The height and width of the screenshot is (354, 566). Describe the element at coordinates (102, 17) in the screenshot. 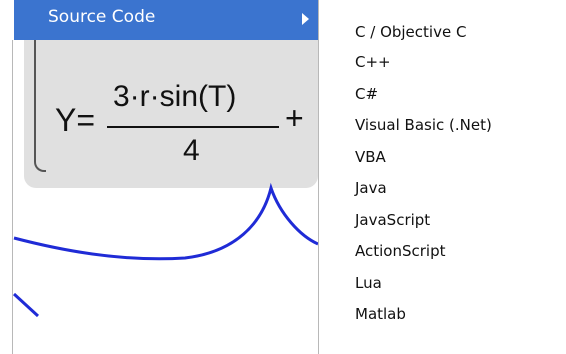

I see `menu-item-label: Source Code` at that location.